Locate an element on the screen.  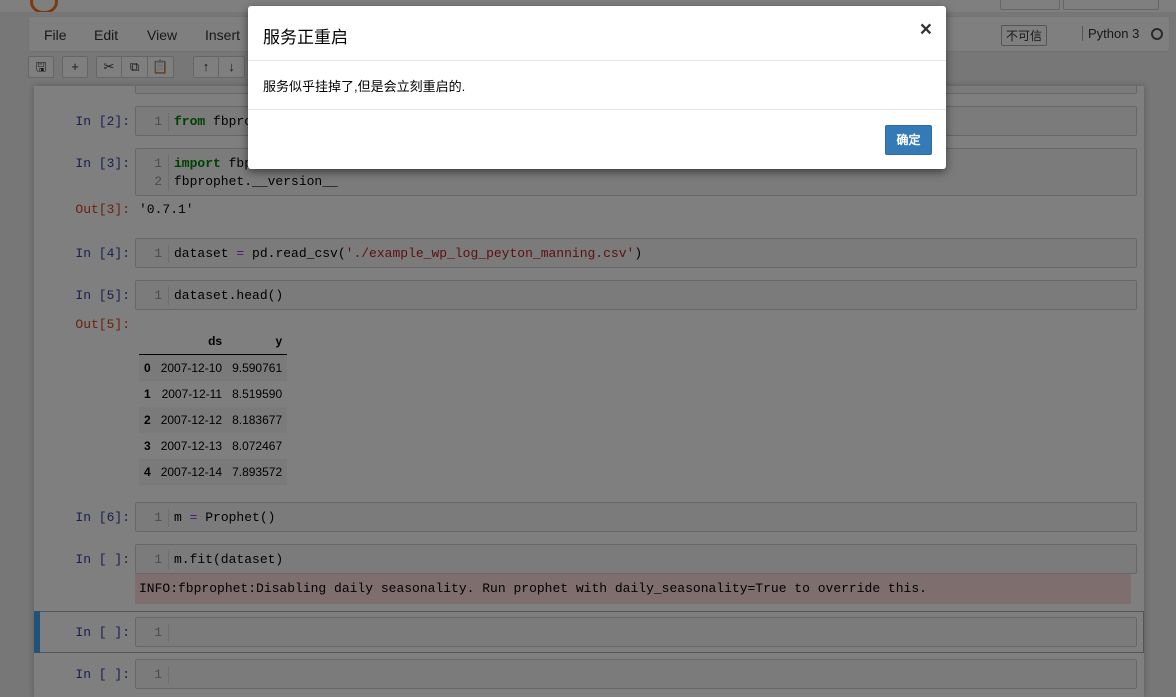
restart-dialog: 服务正重启 × 服务似乎挂掉了,但是会立刻重启的. 确定 is located at coordinates (597, 87).